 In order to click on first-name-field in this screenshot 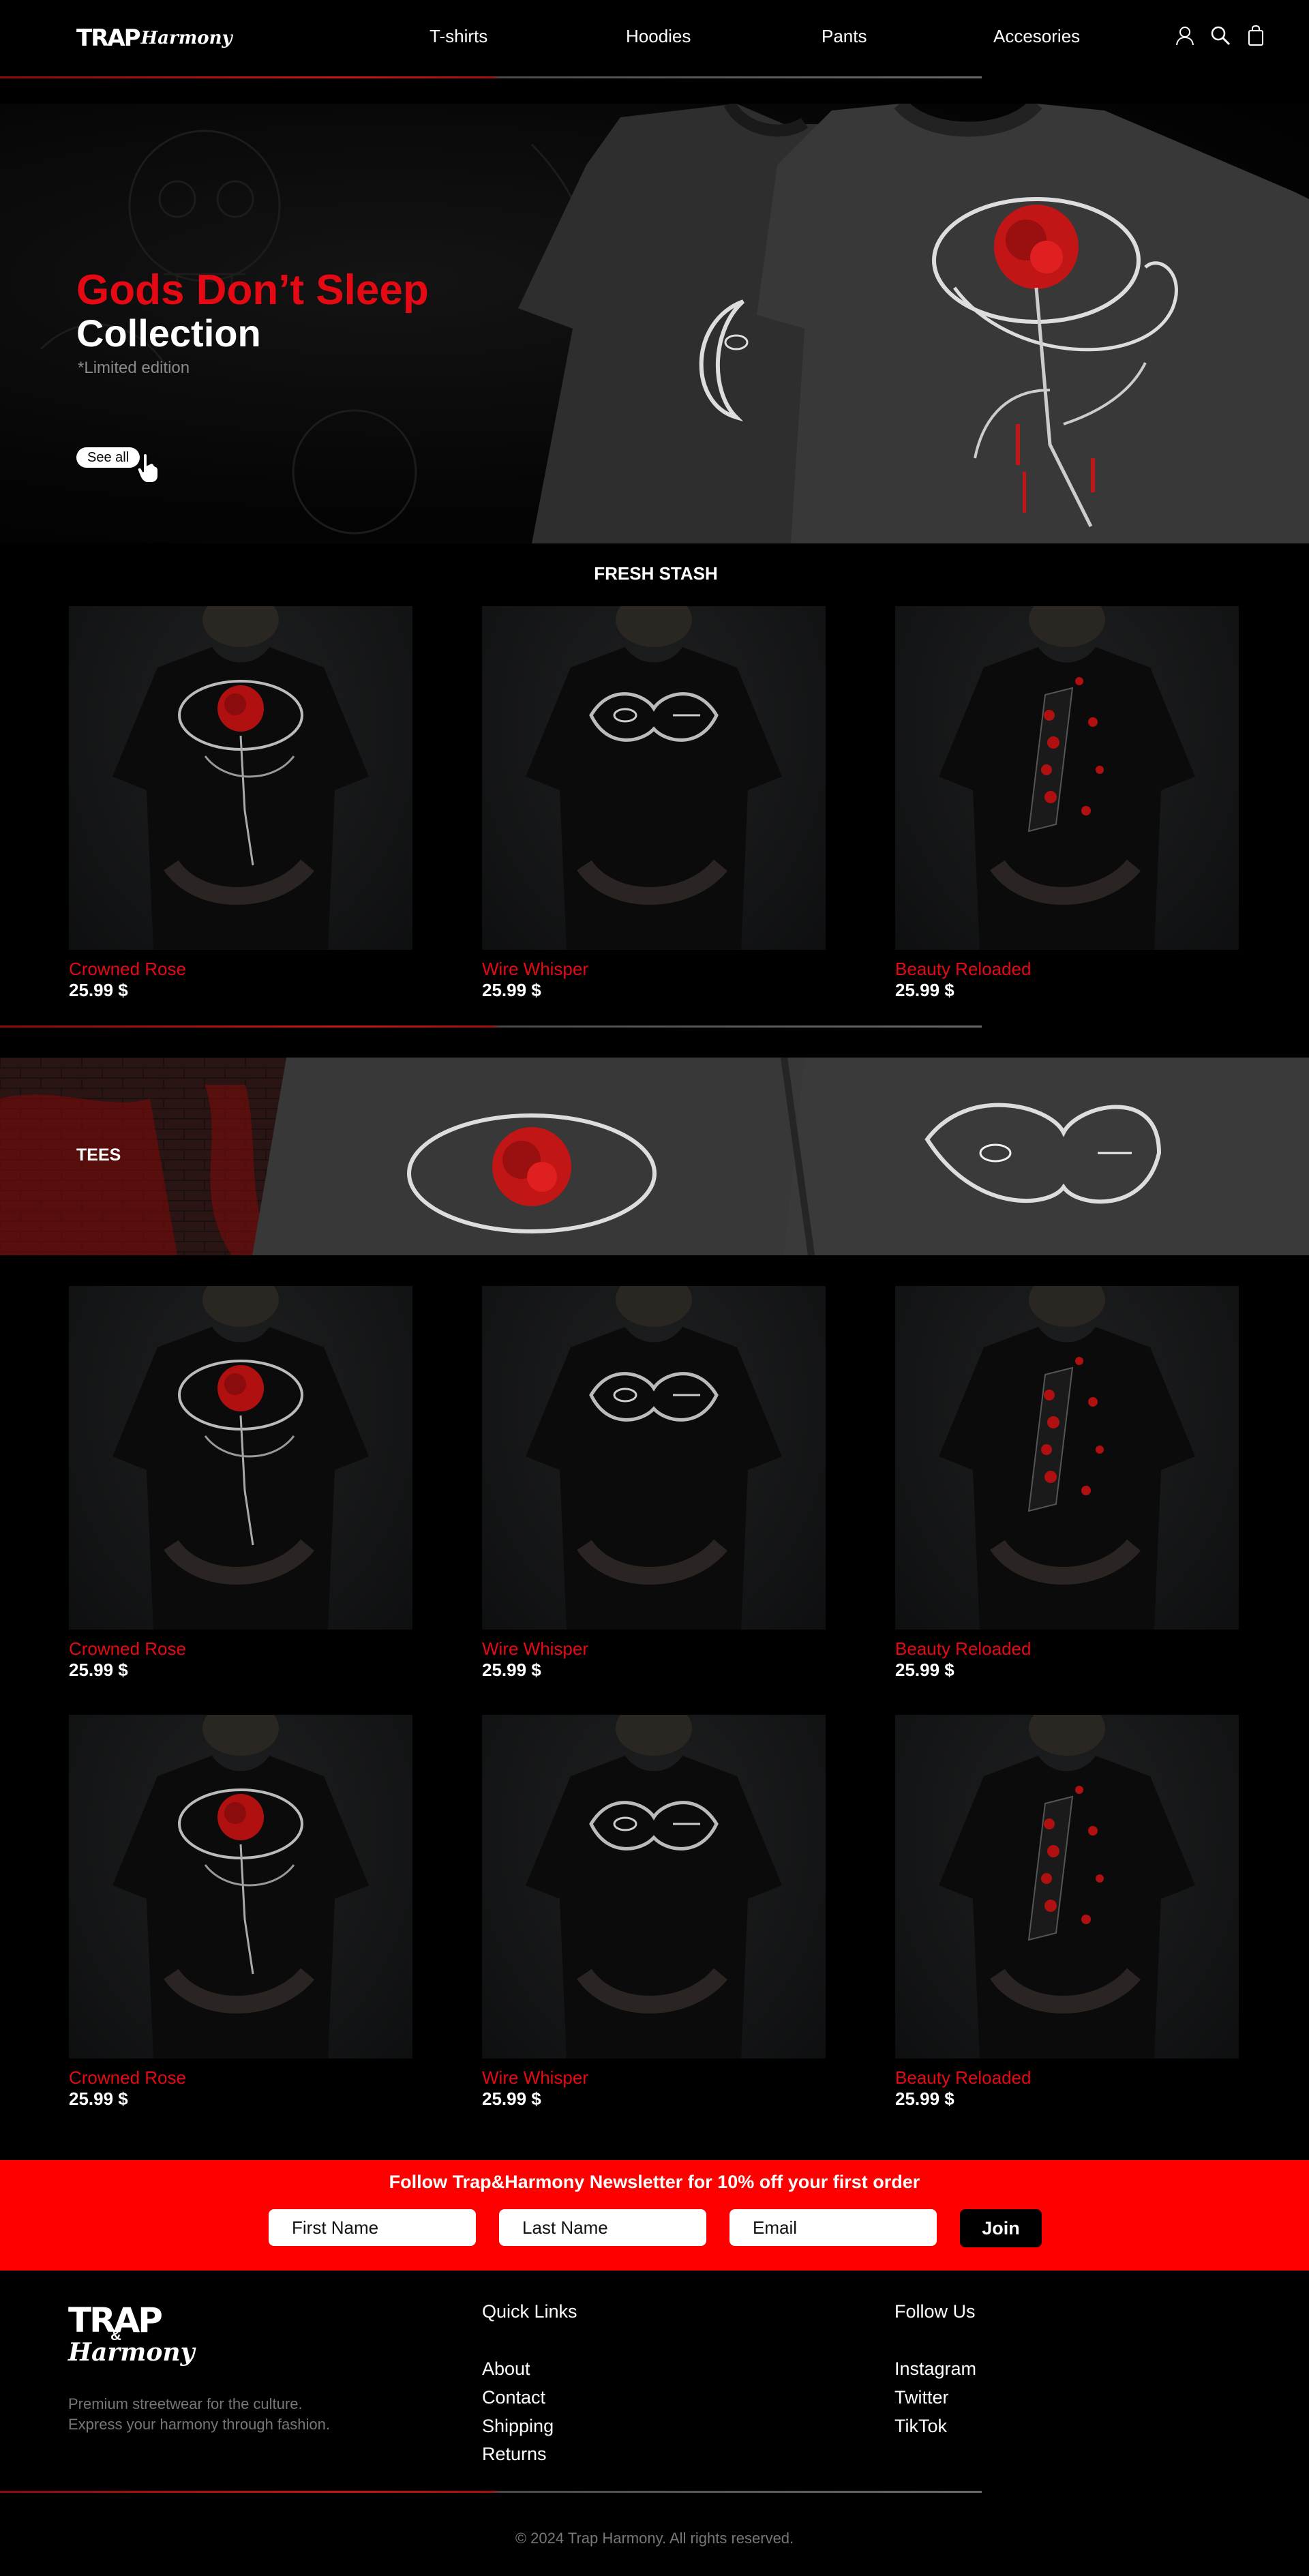, I will do `click(372, 2227)`.